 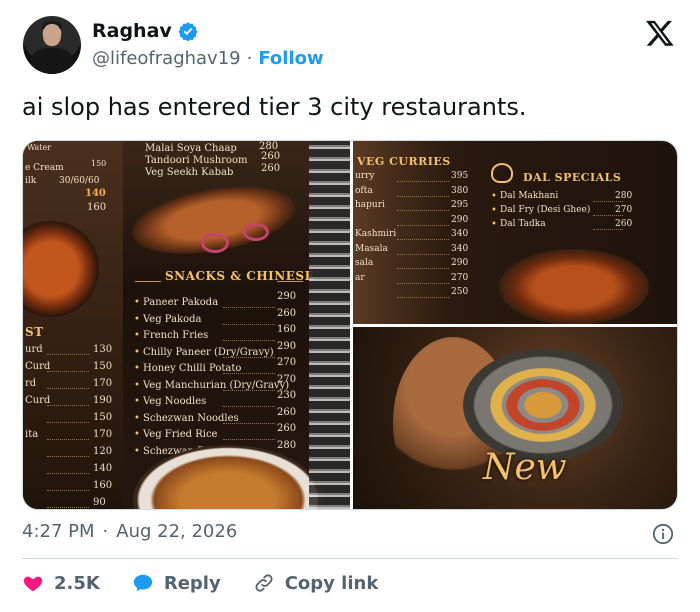 I want to click on side-section-title: ST, so click(x=34, y=332).